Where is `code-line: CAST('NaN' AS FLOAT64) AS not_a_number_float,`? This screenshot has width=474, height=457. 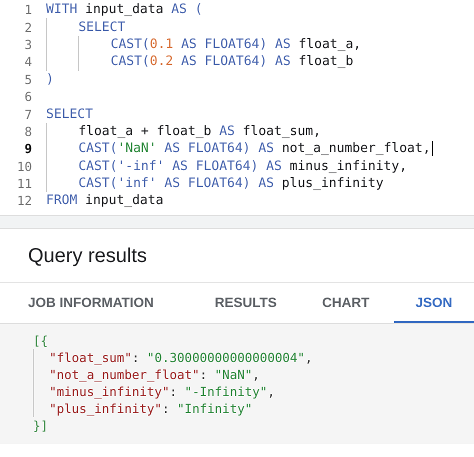 code-line: CAST('NaN' AS FLOAT64) AS not_a_number_float, is located at coordinates (238, 149).